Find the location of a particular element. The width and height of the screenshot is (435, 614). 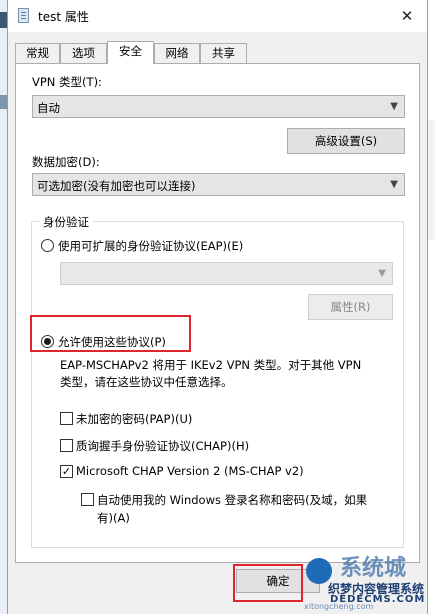

title-bar: test 属性 ✕ is located at coordinates (217, 16).